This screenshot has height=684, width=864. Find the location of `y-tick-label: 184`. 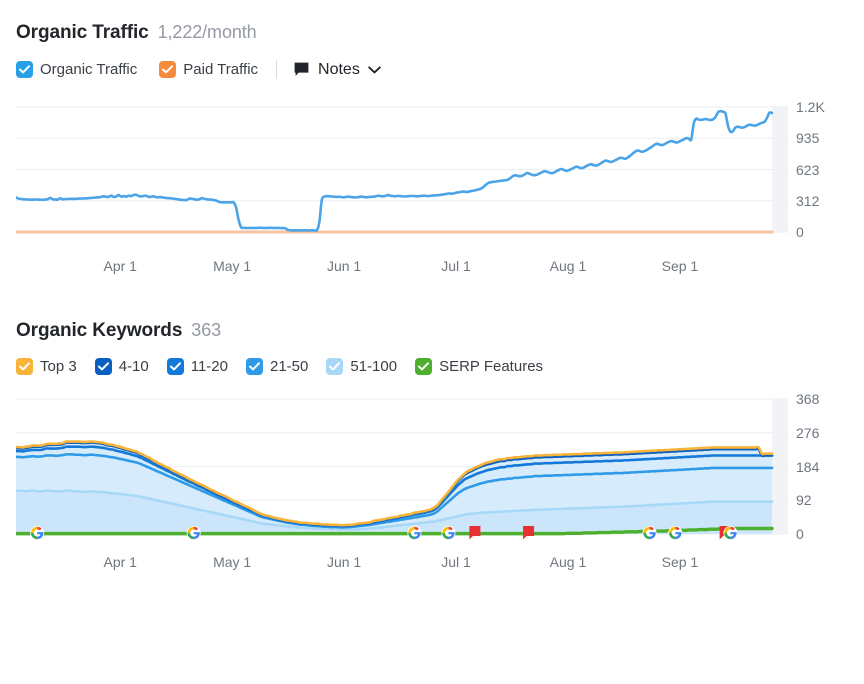

y-tick-label: 184 is located at coordinates (808, 466).